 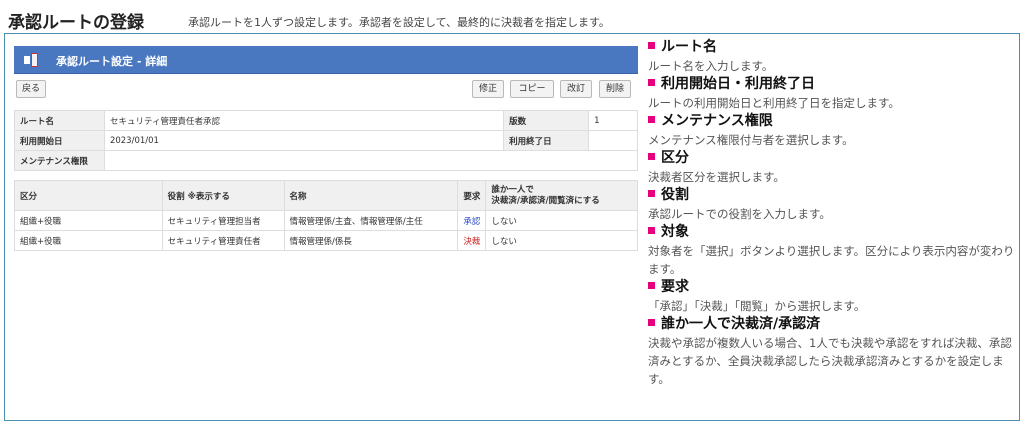 I want to click on panel-title-bar: 承認ルート設定 - 詳細, so click(x=326, y=60).